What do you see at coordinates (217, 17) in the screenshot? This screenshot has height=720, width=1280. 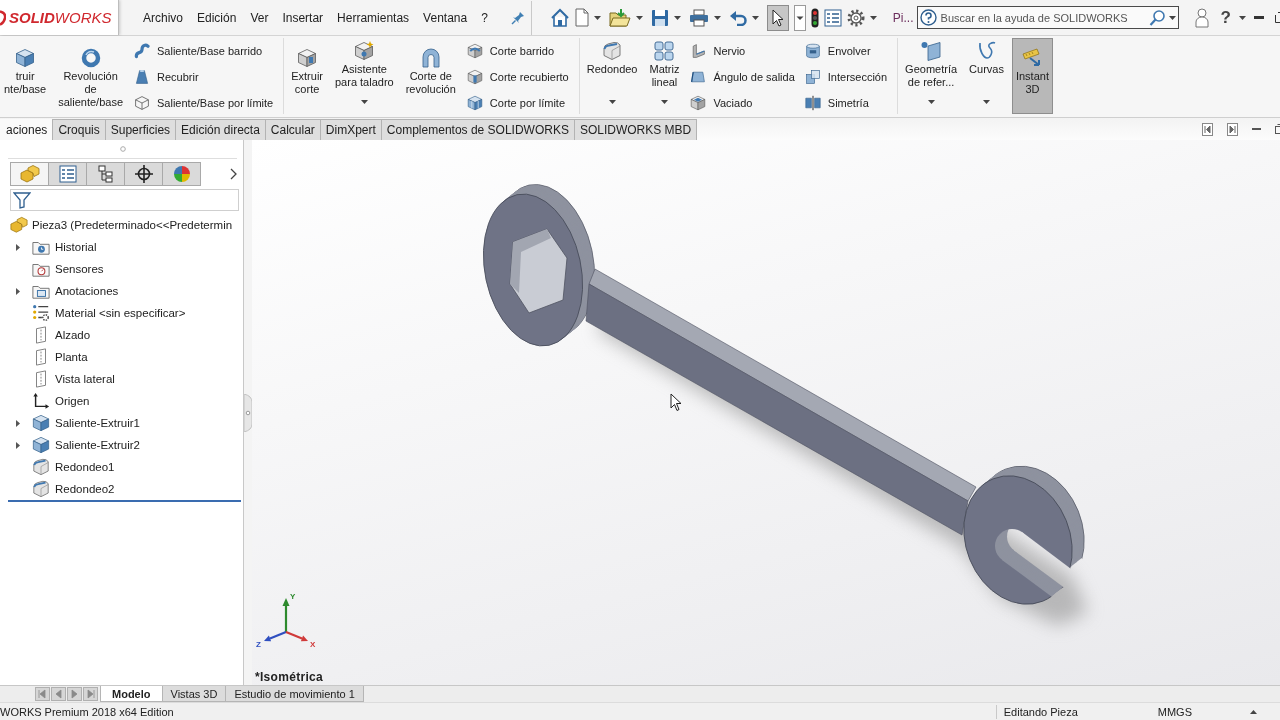 I see `menu-item: Edición` at bounding box center [217, 17].